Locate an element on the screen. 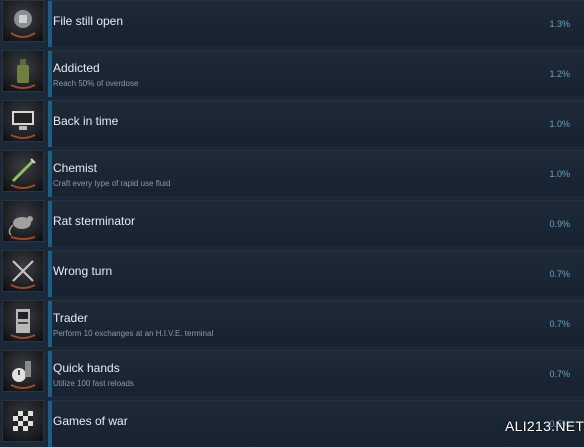  terminal-icon is located at coordinates (23, 321).